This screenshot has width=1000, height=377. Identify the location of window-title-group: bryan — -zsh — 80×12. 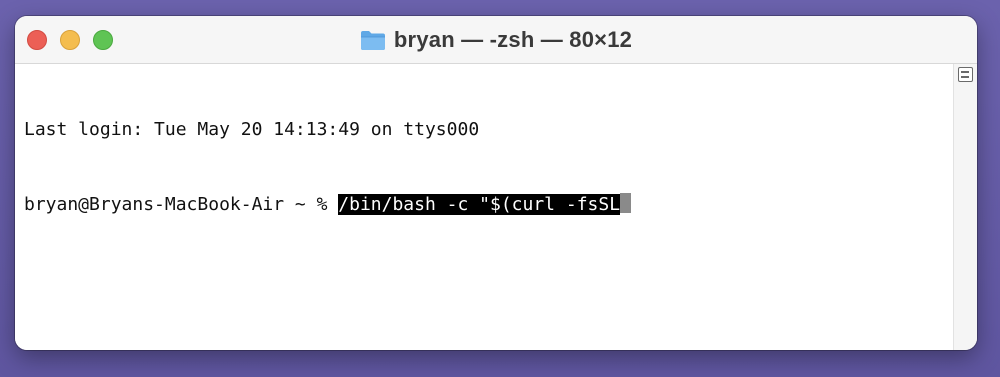
(496, 39).